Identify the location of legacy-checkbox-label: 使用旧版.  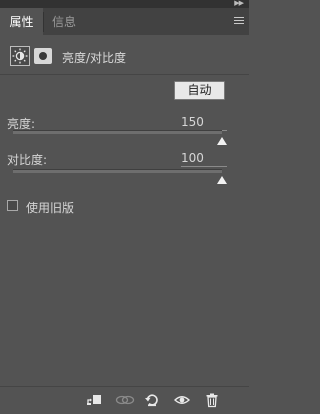
(50, 208).